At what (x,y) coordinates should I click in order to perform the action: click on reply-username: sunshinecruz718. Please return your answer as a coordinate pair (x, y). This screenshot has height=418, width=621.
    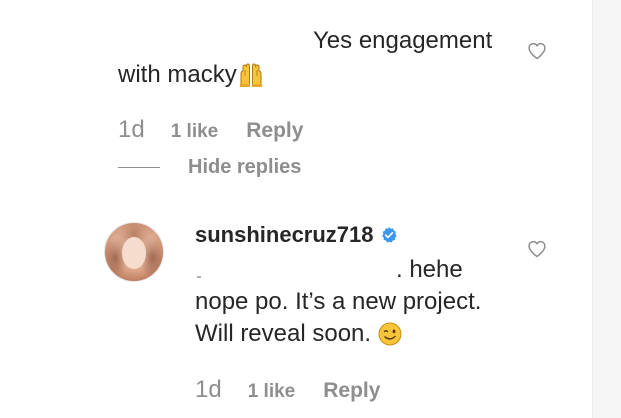
    Looking at the image, I should click on (284, 235).